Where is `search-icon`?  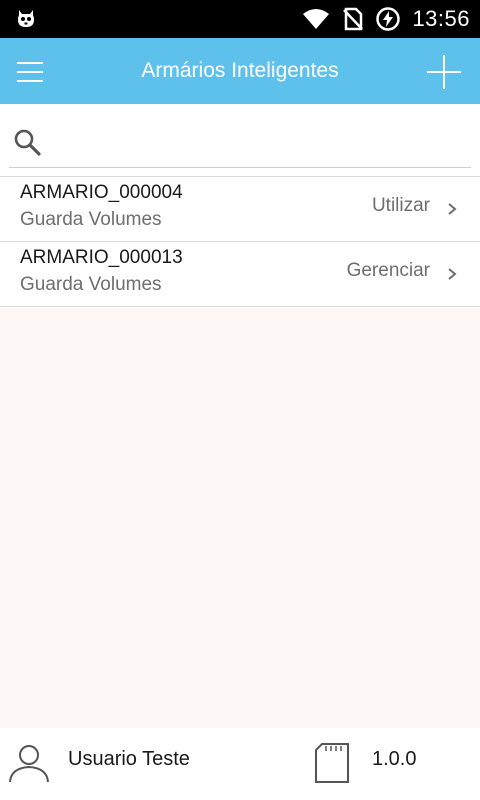
search-icon is located at coordinates (27, 142).